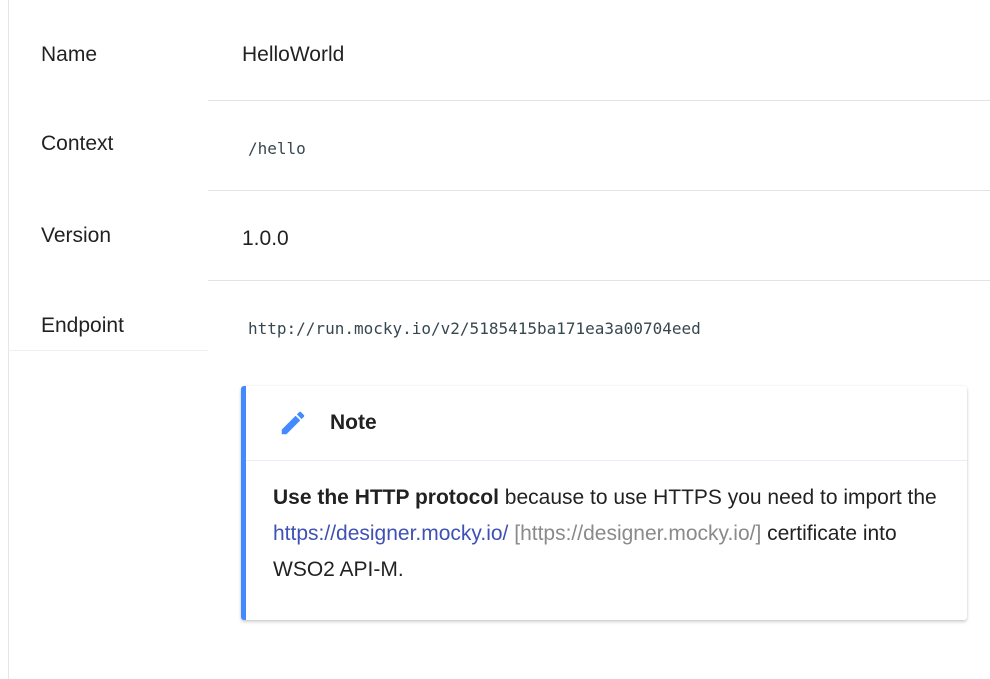  Describe the element at coordinates (82, 325) in the screenshot. I see `row-label-endpoint: Endpoint` at that location.